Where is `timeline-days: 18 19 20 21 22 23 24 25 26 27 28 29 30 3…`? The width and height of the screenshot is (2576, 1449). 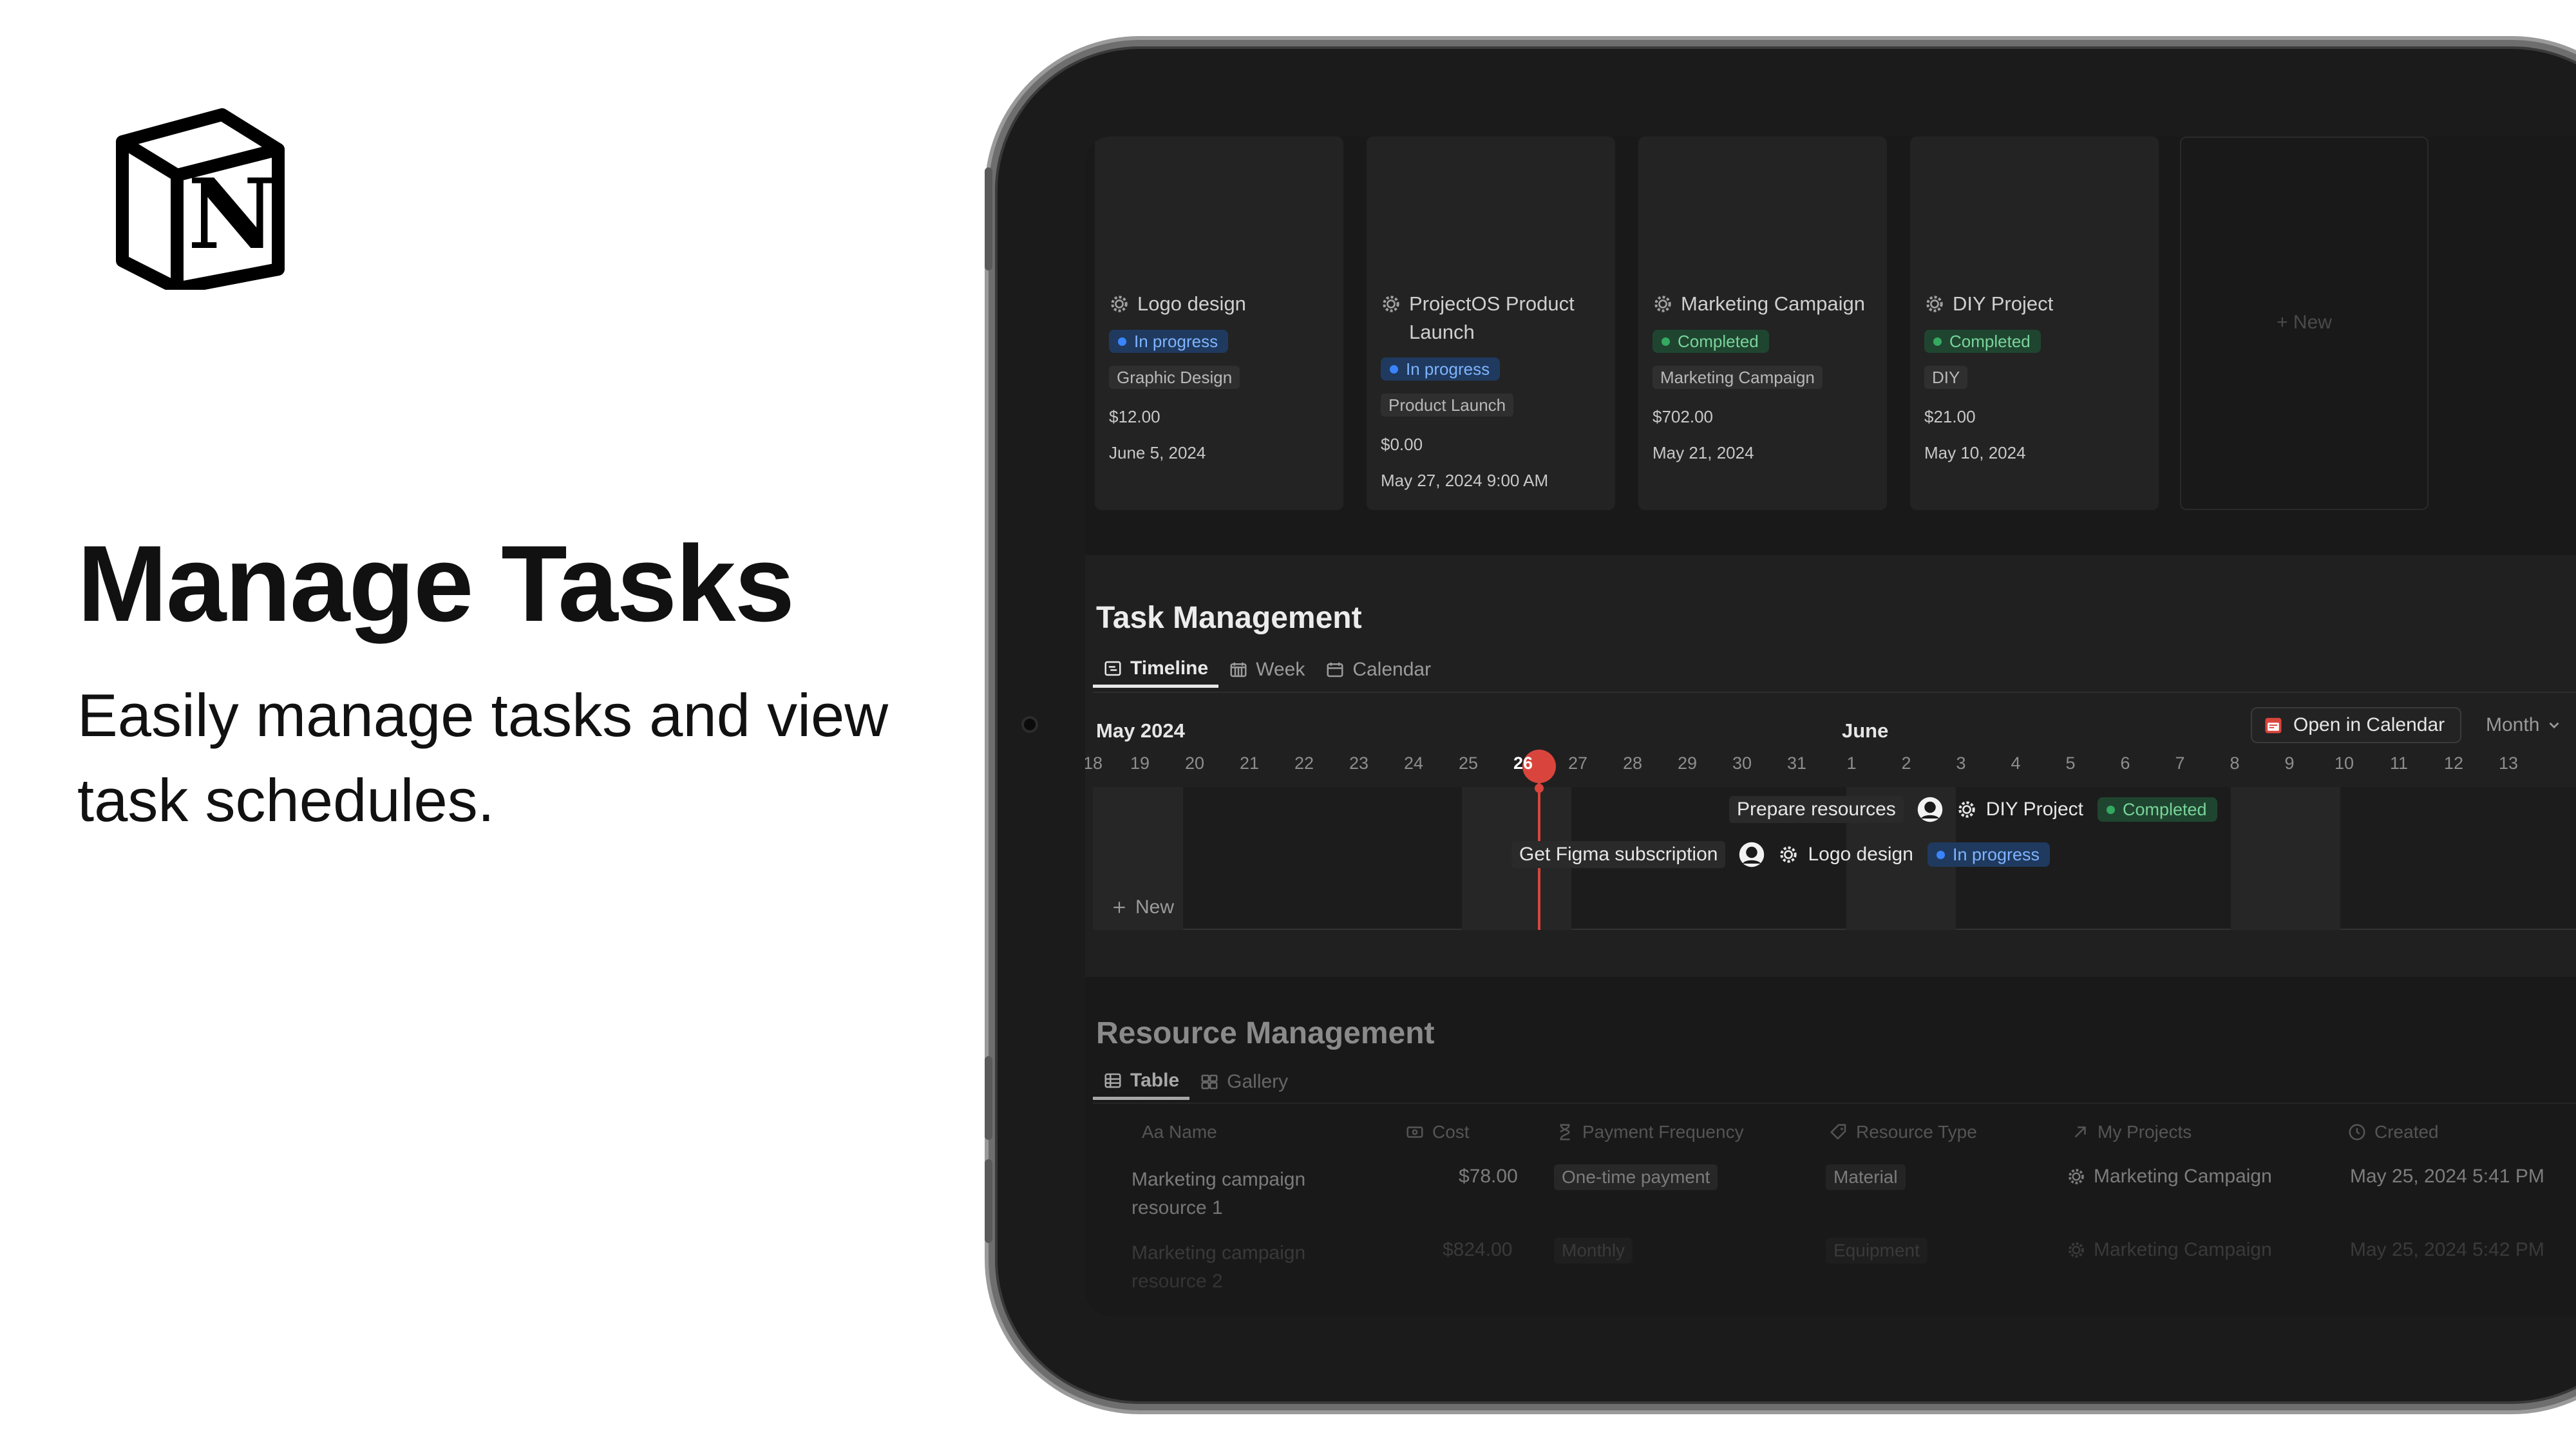 timeline-days: 18 19 20 21 22 23 24 25 26 27 28 29 30 3… is located at coordinates (1830, 766).